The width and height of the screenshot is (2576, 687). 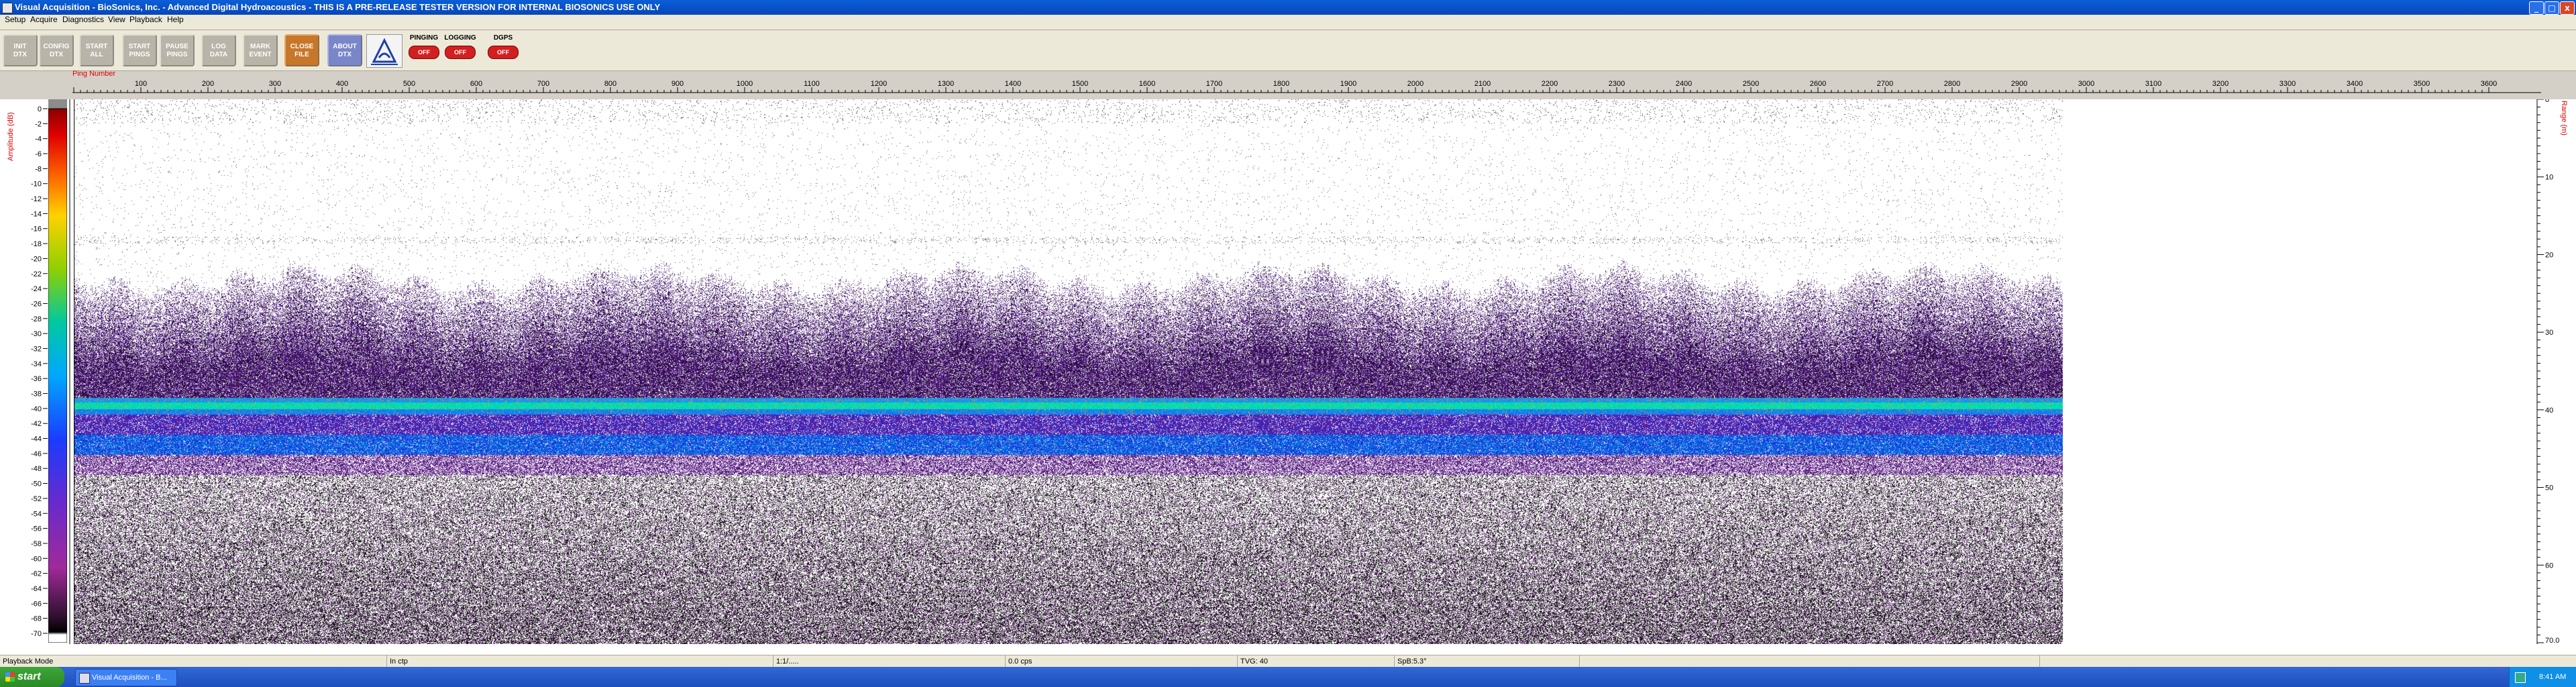 I want to click on ping-axis-label: Ping Number, so click(x=94, y=74).